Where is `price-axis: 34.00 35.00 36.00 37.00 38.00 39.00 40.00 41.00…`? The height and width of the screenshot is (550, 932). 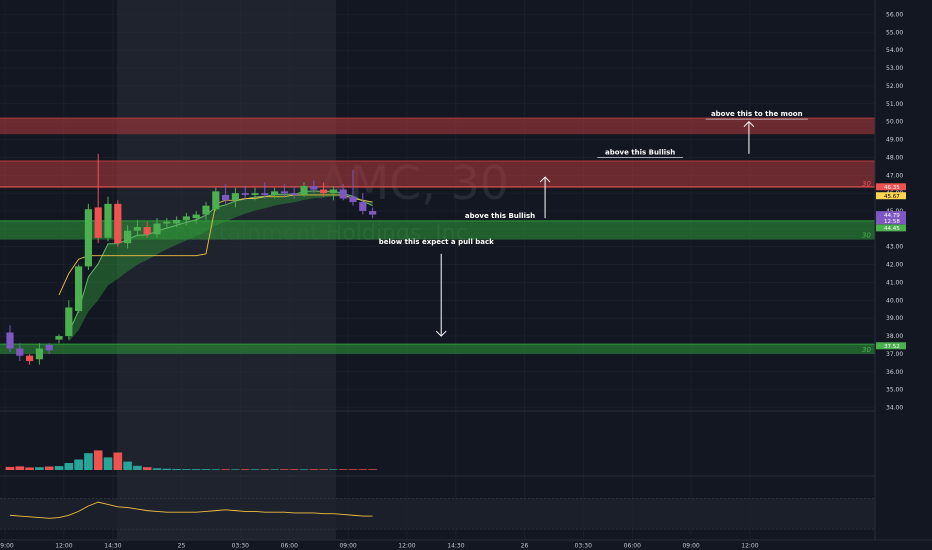 price-axis: 34.00 35.00 36.00 37.00 38.00 39.00 40.00 41.00… is located at coordinates (903, 270).